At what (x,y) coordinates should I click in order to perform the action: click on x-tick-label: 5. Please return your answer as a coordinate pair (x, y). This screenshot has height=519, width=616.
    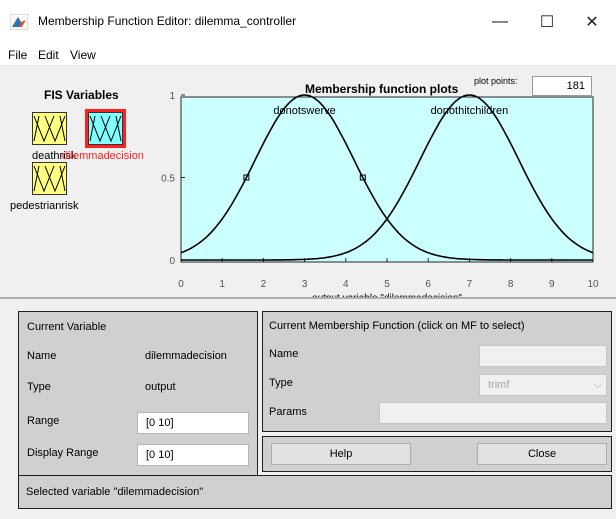
    Looking at the image, I should click on (387, 284).